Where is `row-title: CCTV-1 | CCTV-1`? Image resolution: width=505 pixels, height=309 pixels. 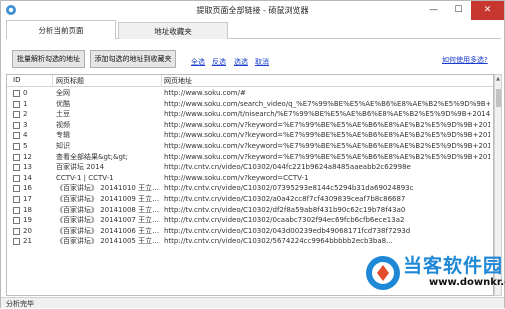
row-title: CCTV-1 | CCTV-1 is located at coordinates (85, 177).